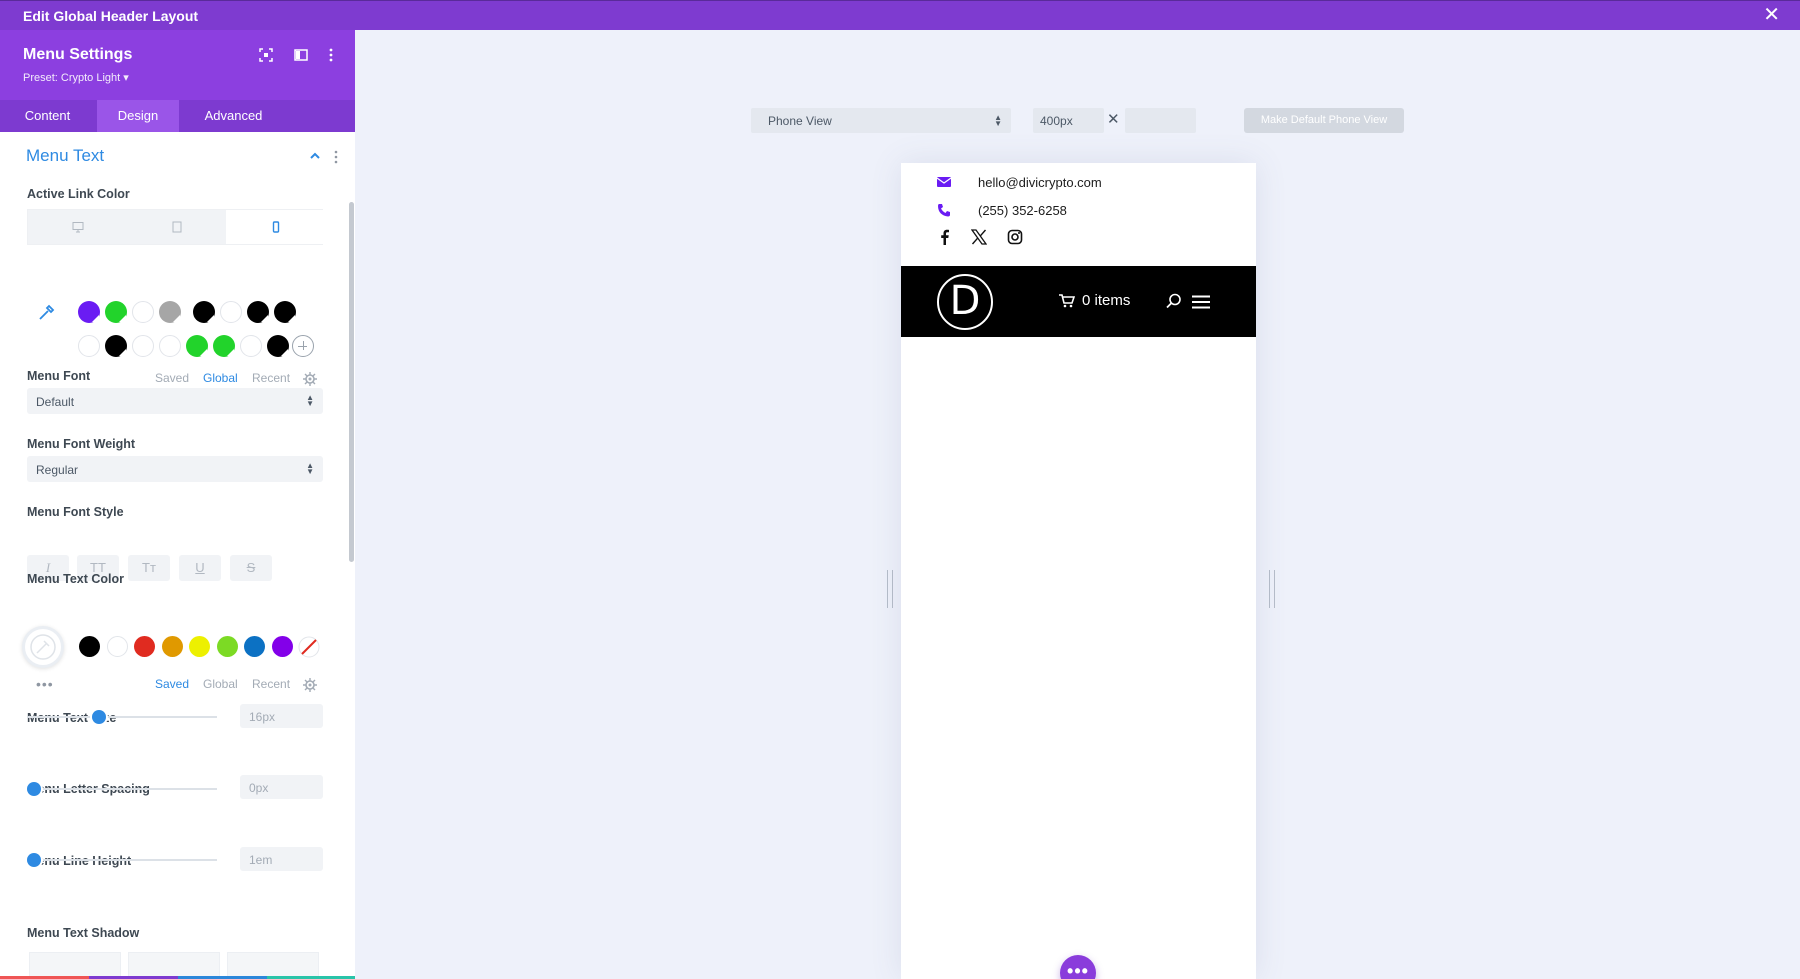  Describe the element at coordinates (315, 156) in the screenshot. I see `chevron-up-icon` at that location.